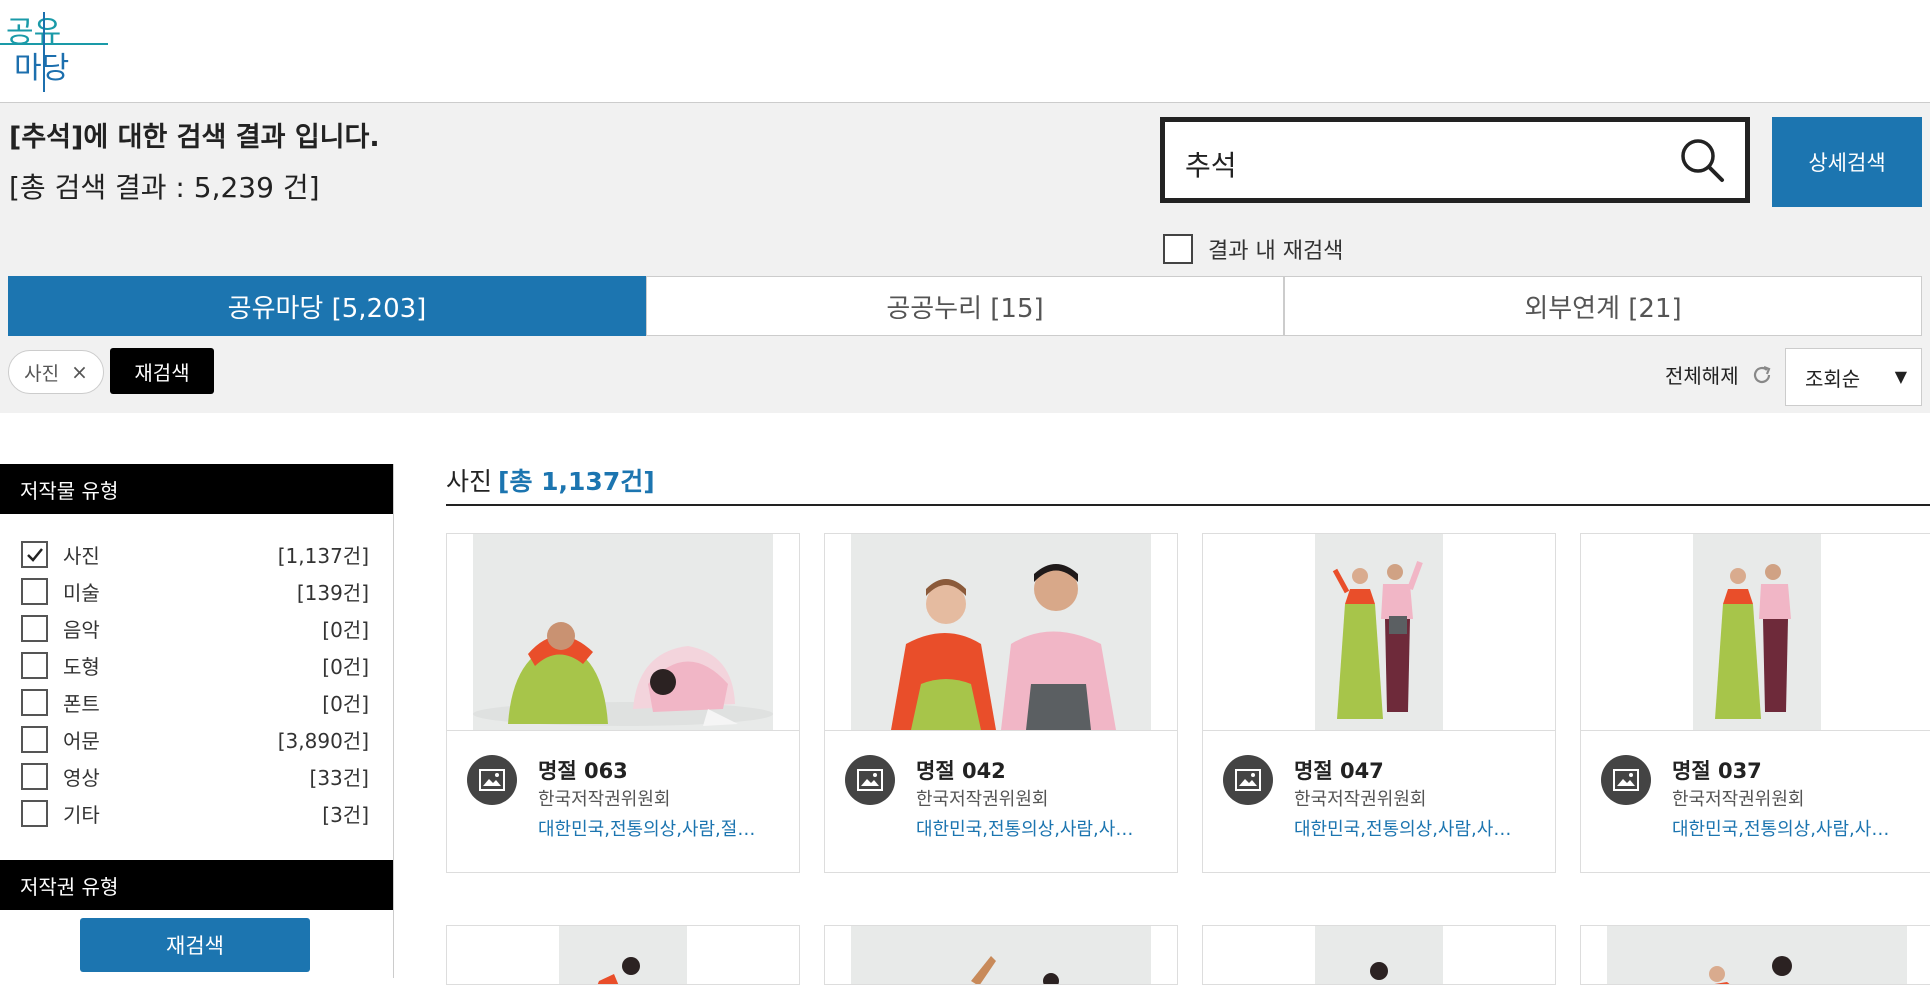  Describe the element at coordinates (41, 68) in the screenshot. I see `svg-text: 마당` at that location.